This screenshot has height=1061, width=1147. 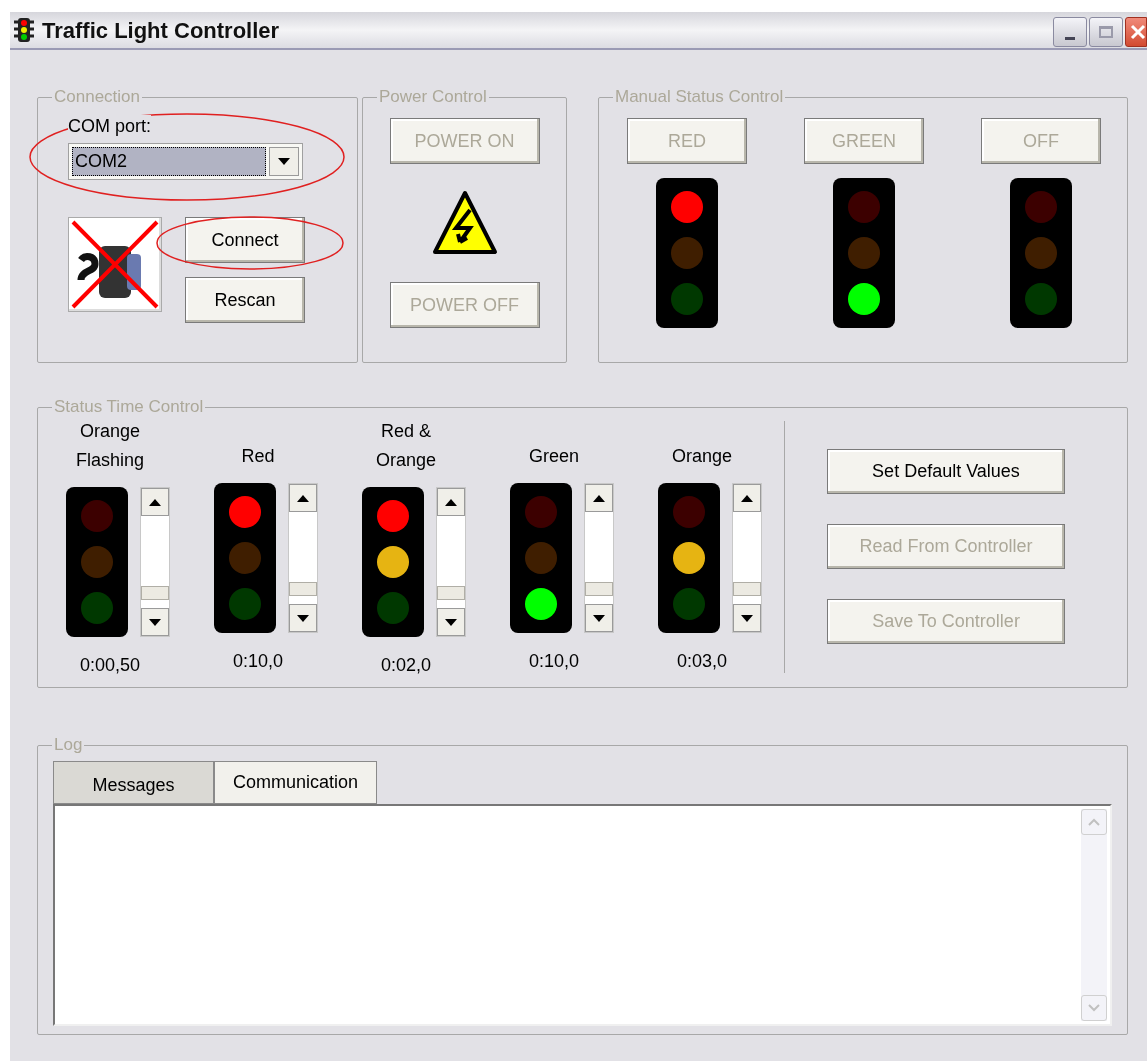 What do you see at coordinates (133, 782) in the screenshot?
I see `tab: Messages` at bounding box center [133, 782].